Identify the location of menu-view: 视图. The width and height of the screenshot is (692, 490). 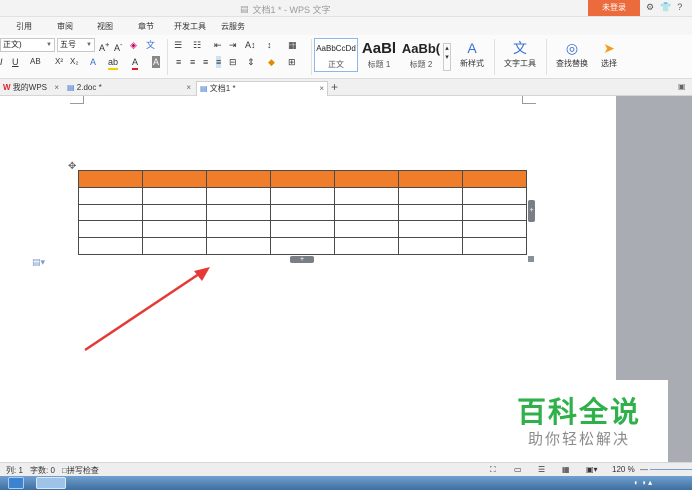
(105, 26).